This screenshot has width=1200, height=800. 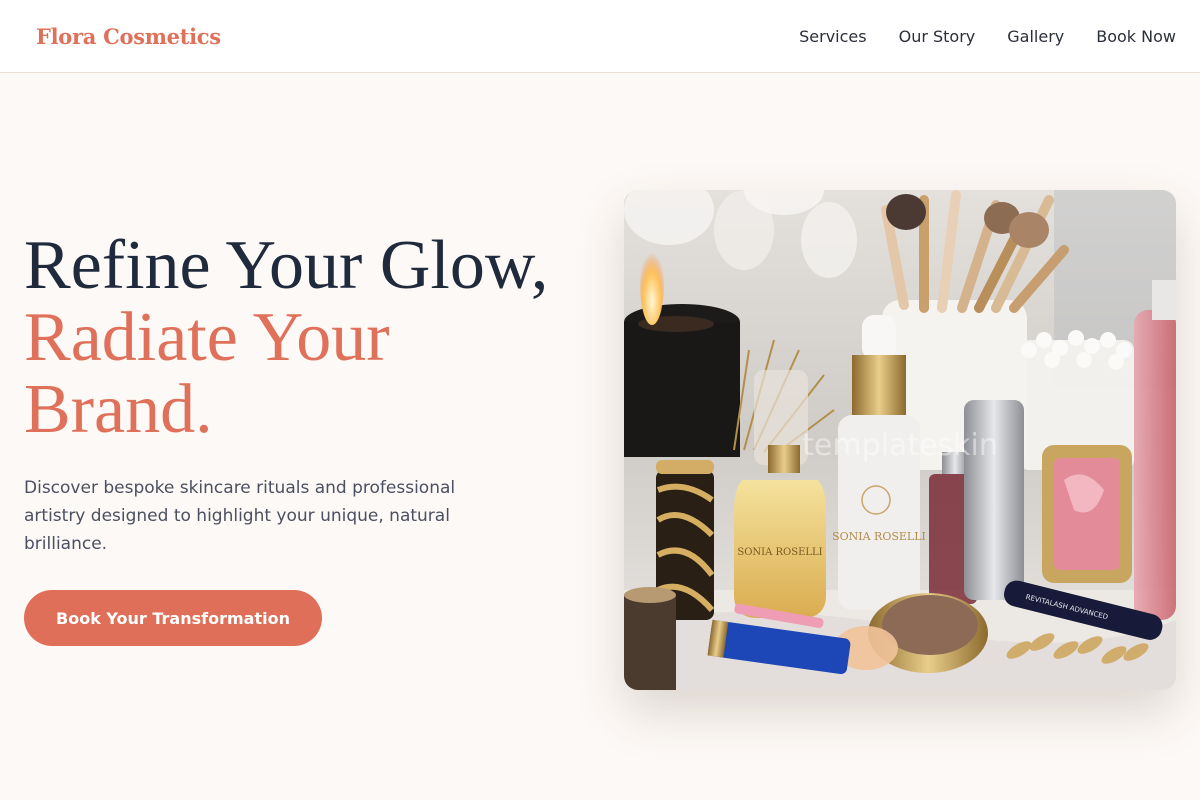 I want to click on bottle-label-1: SONIA ROSELLI, so click(x=779, y=552).